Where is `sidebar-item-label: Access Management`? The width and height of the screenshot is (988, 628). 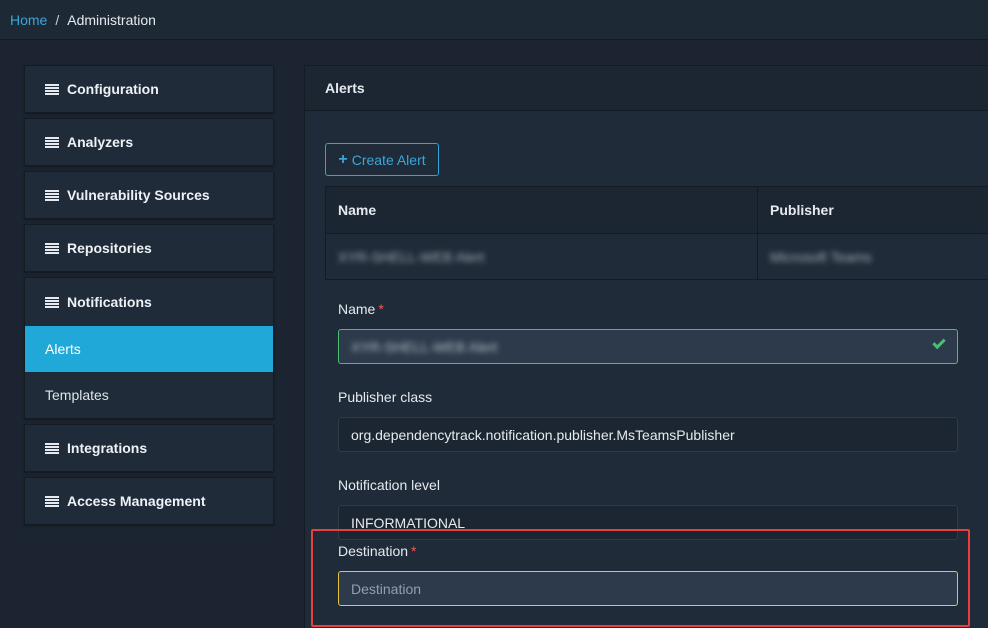
sidebar-item-label: Access Management is located at coordinates (136, 501).